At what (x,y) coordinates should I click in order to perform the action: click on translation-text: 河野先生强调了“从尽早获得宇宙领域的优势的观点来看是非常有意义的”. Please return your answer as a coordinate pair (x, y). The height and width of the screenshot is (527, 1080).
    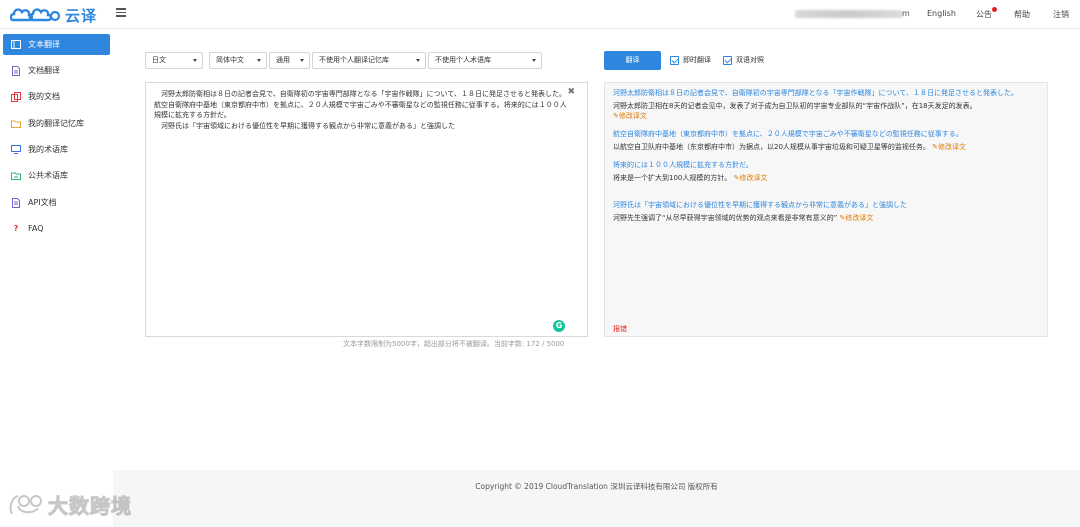
    Looking at the image, I should click on (725, 218).